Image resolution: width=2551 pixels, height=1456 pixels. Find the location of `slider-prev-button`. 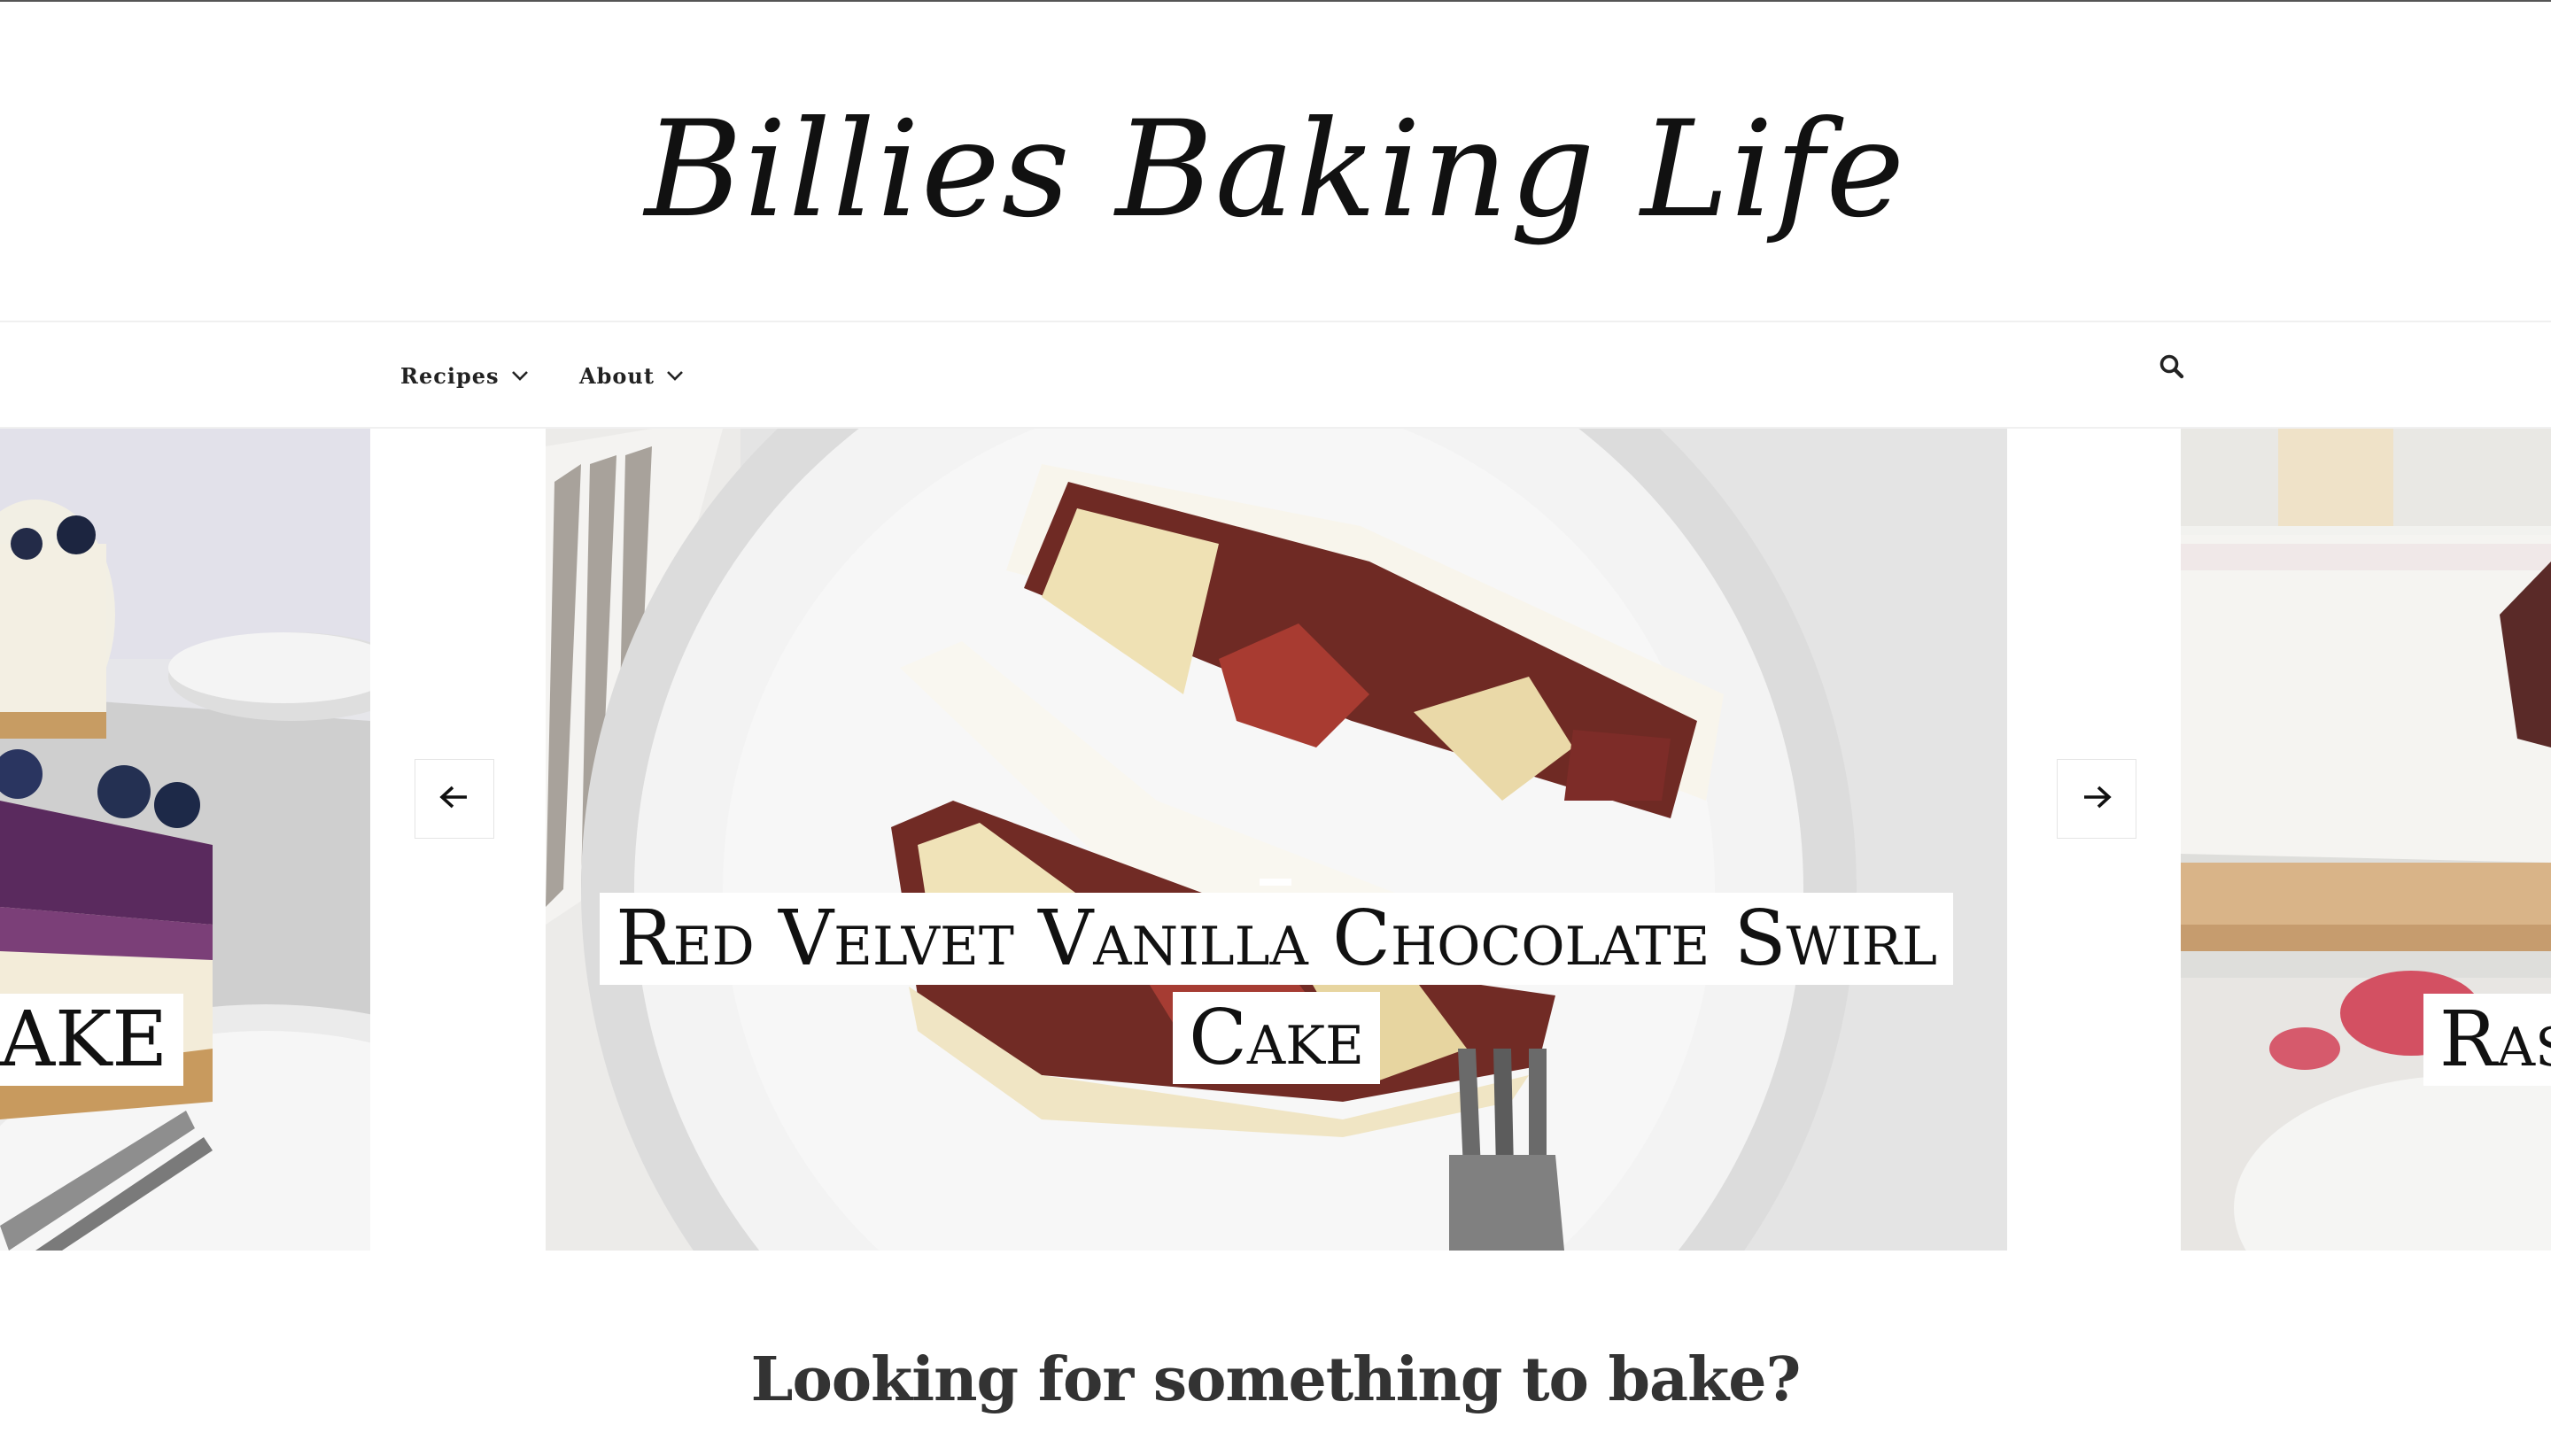

slider-prev-button is located at coordinates (455, 799).